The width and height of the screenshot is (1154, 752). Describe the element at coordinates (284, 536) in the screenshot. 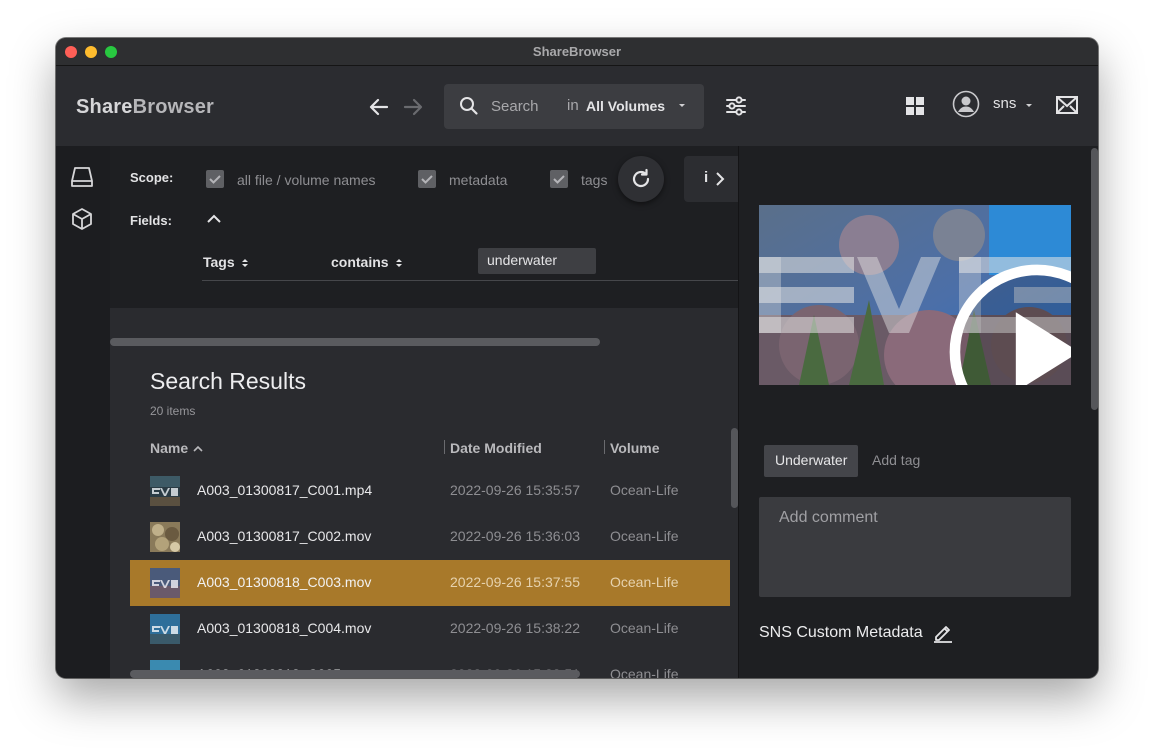

I see `file-name: A003_01300817_C002.mov` at that location.